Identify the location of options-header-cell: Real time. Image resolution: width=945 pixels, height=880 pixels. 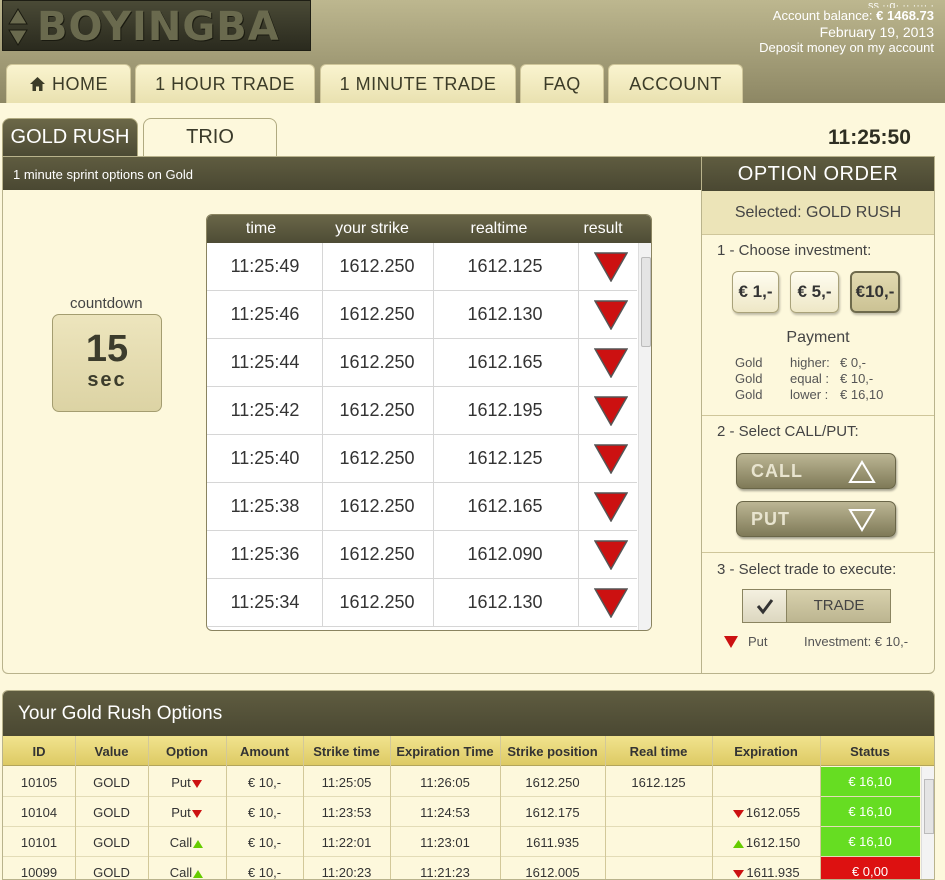
(658, 751).